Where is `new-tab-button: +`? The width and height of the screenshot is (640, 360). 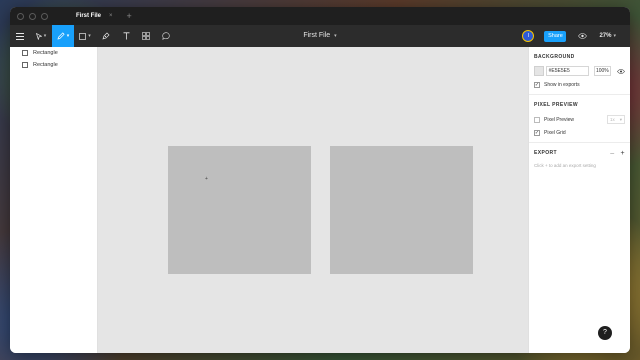
new-tab-button: + is located at coordinates (129, 16).